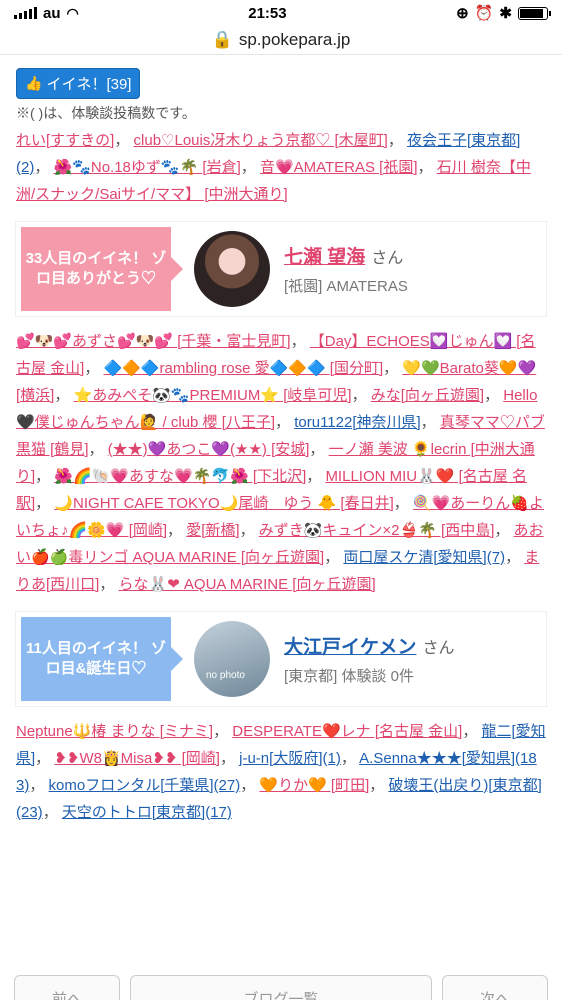  Describe the element at coordinates (222, 39) in the screenshot. I see `lock-icon: 🔒` at that location.